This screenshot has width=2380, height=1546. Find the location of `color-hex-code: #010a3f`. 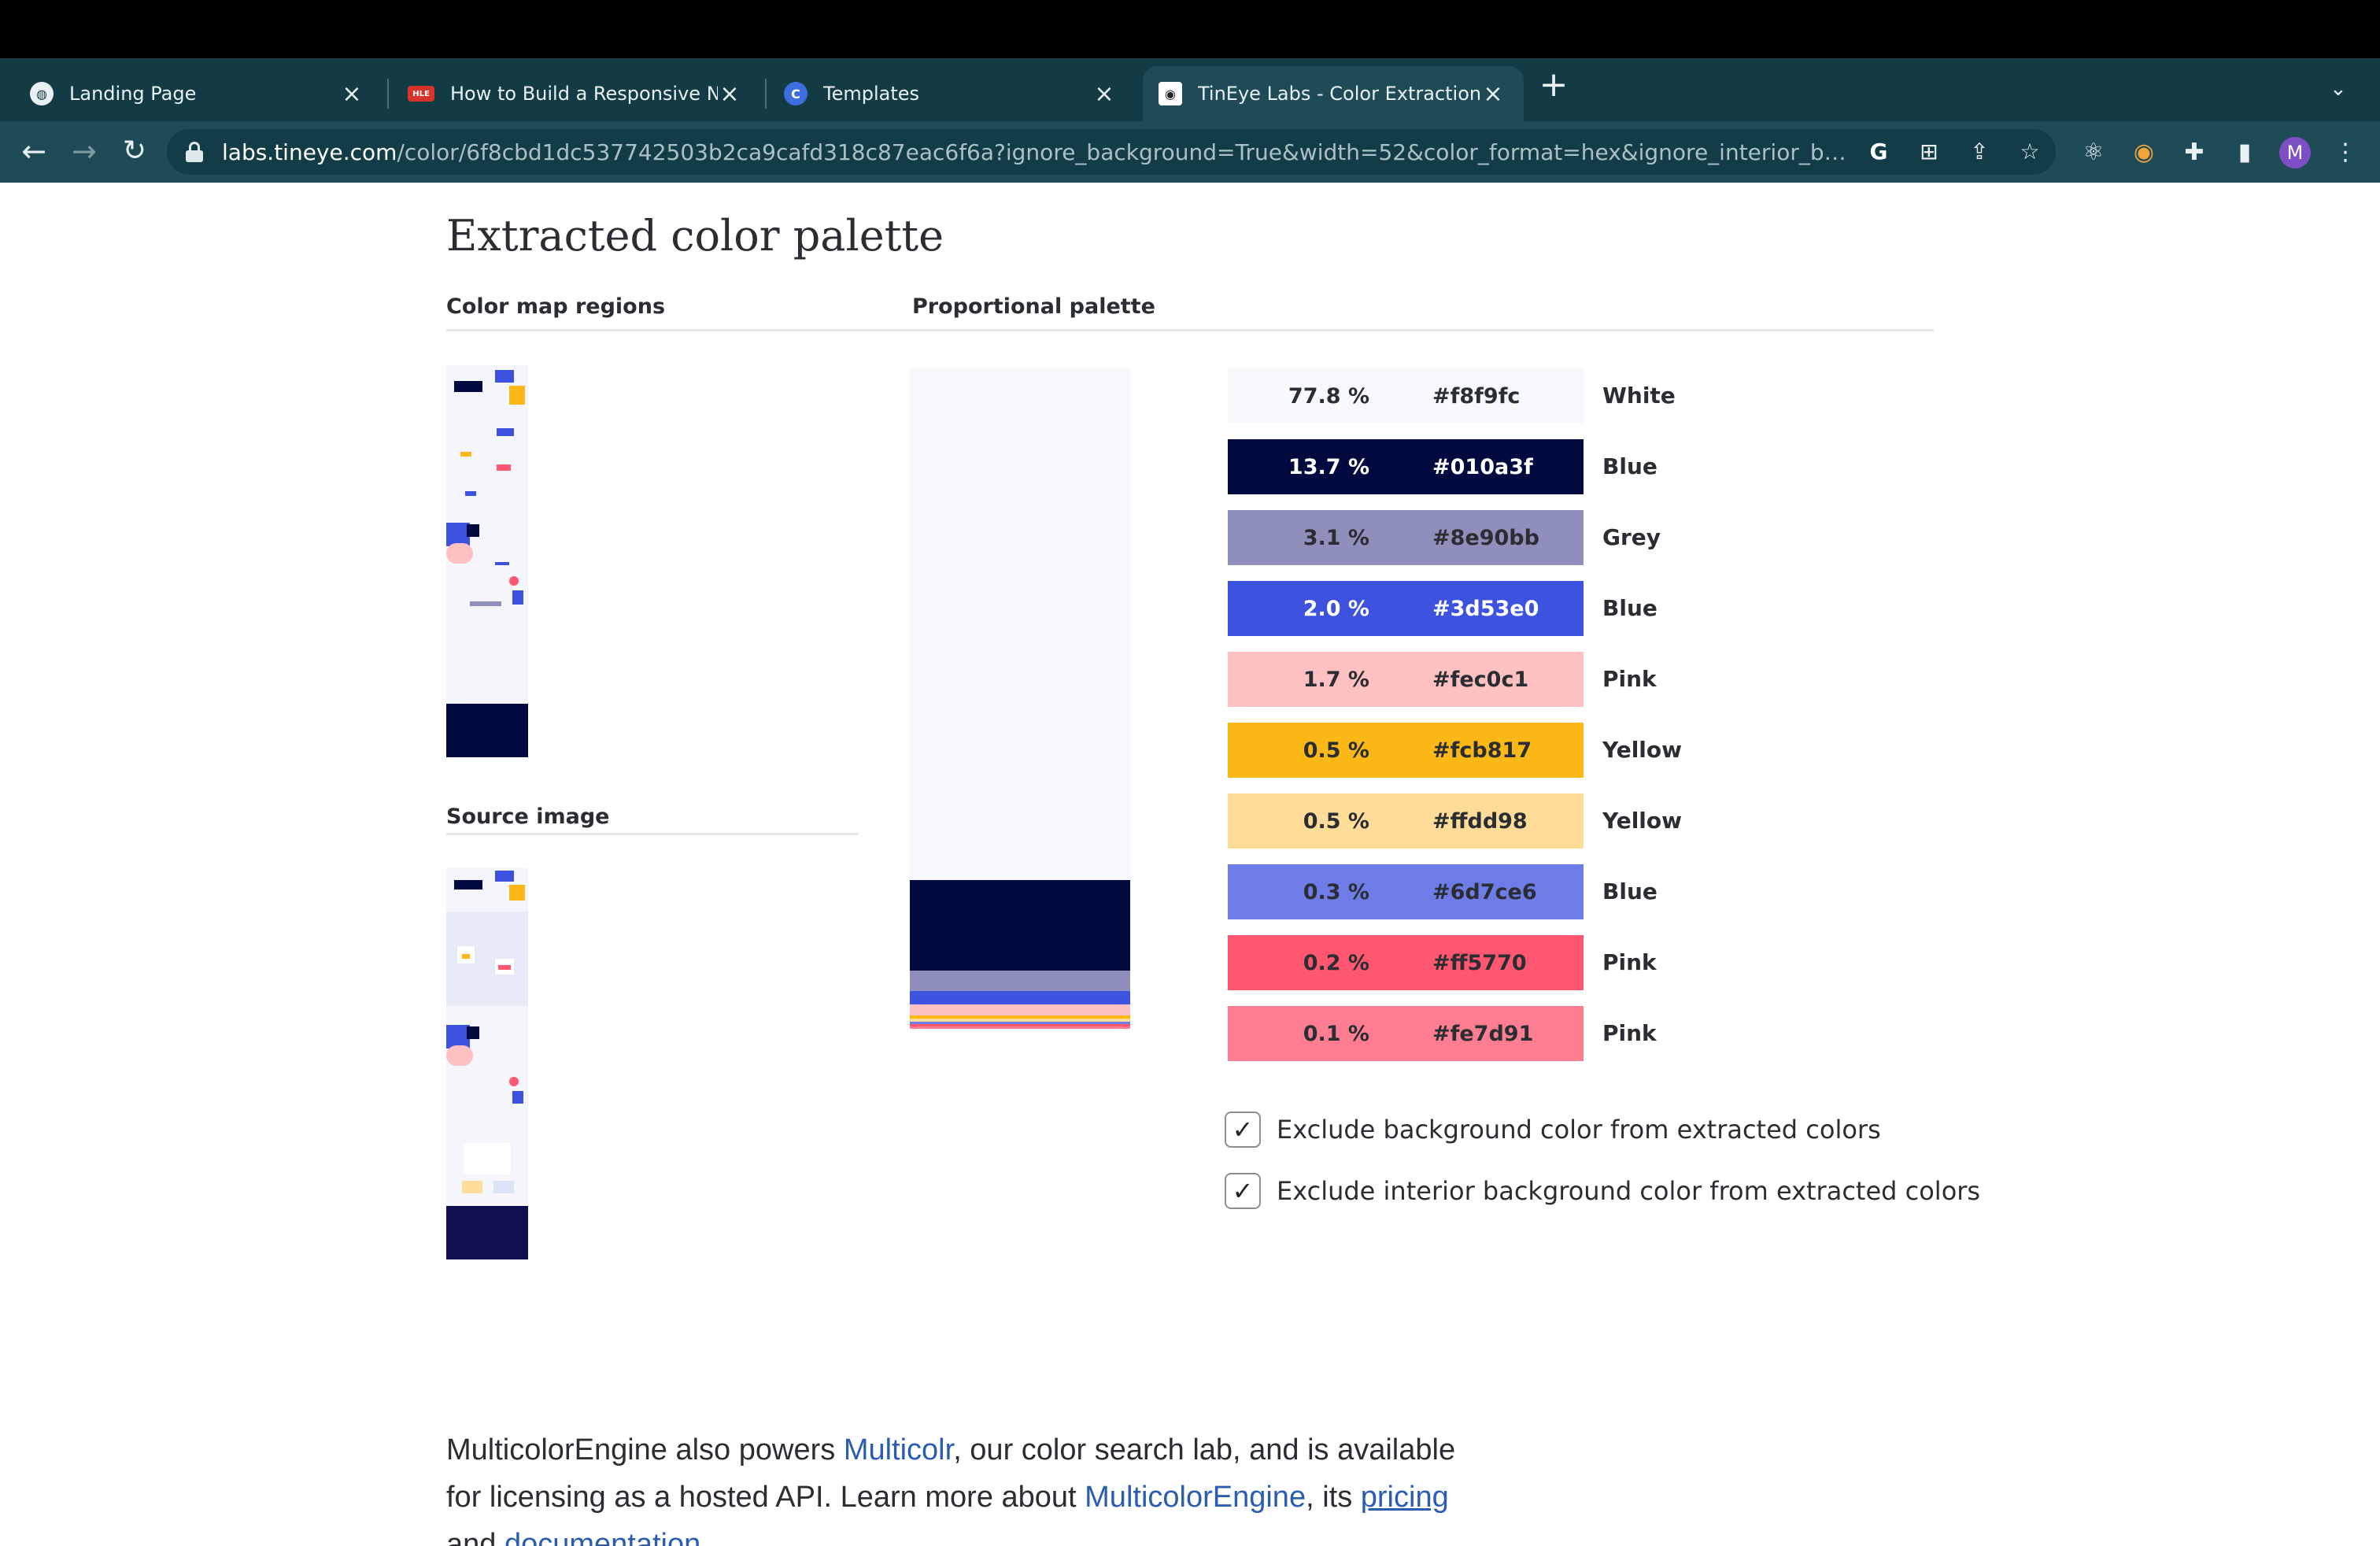

color-hex-code: #010a3f is located at coordinates (1482, 467).